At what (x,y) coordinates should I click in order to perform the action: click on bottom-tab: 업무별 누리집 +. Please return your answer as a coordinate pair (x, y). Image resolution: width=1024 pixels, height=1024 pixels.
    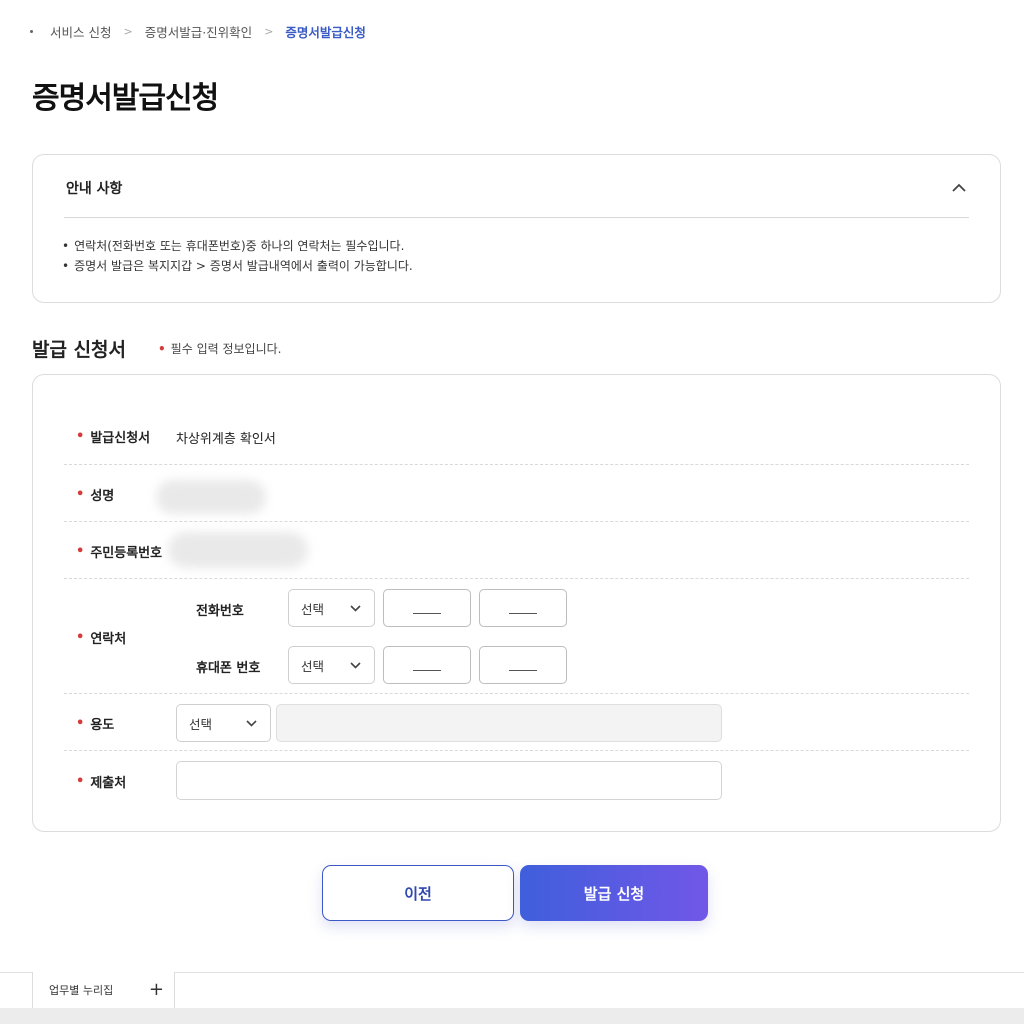
    Looking at the image, I should click on (103, 990).